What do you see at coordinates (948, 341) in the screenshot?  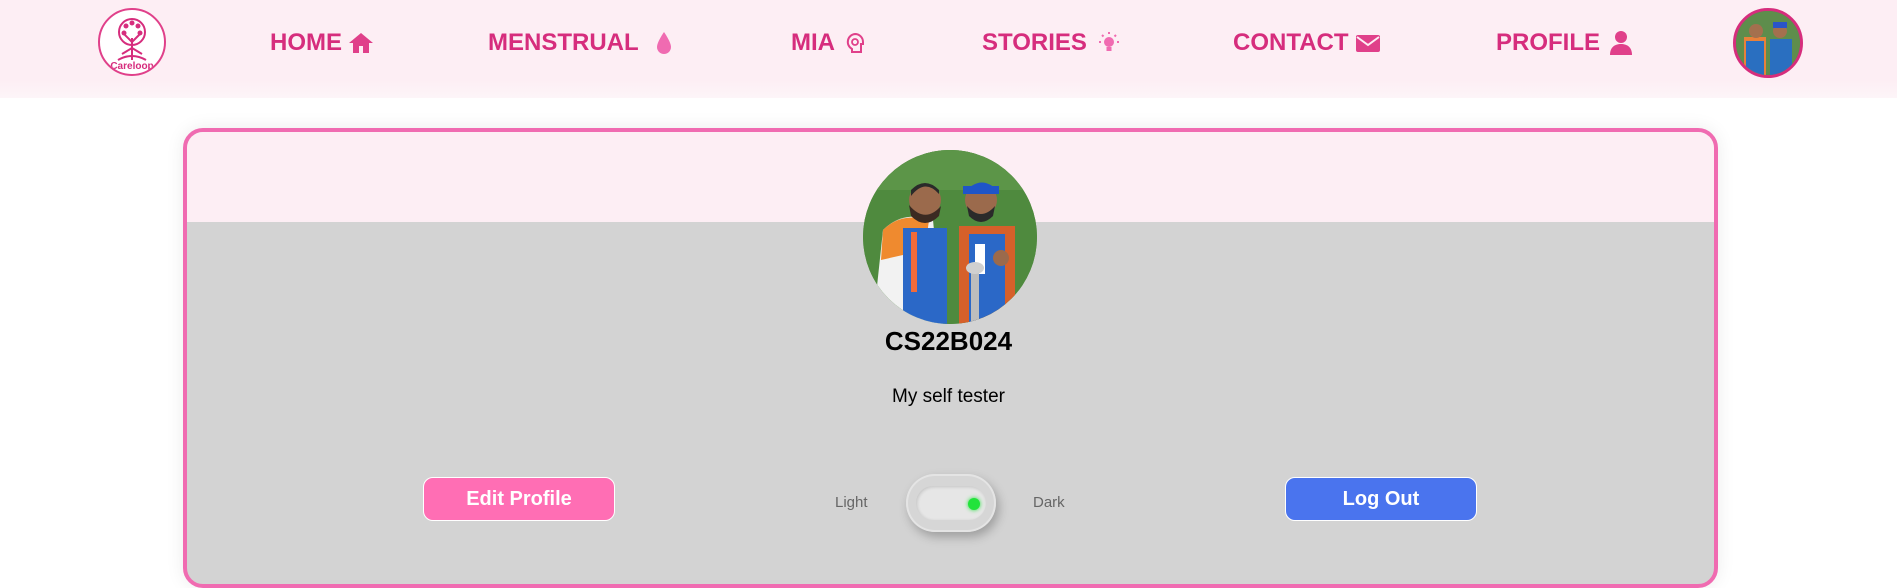 I see `profile-username: CS22B024` at bounding box center [948, 341].